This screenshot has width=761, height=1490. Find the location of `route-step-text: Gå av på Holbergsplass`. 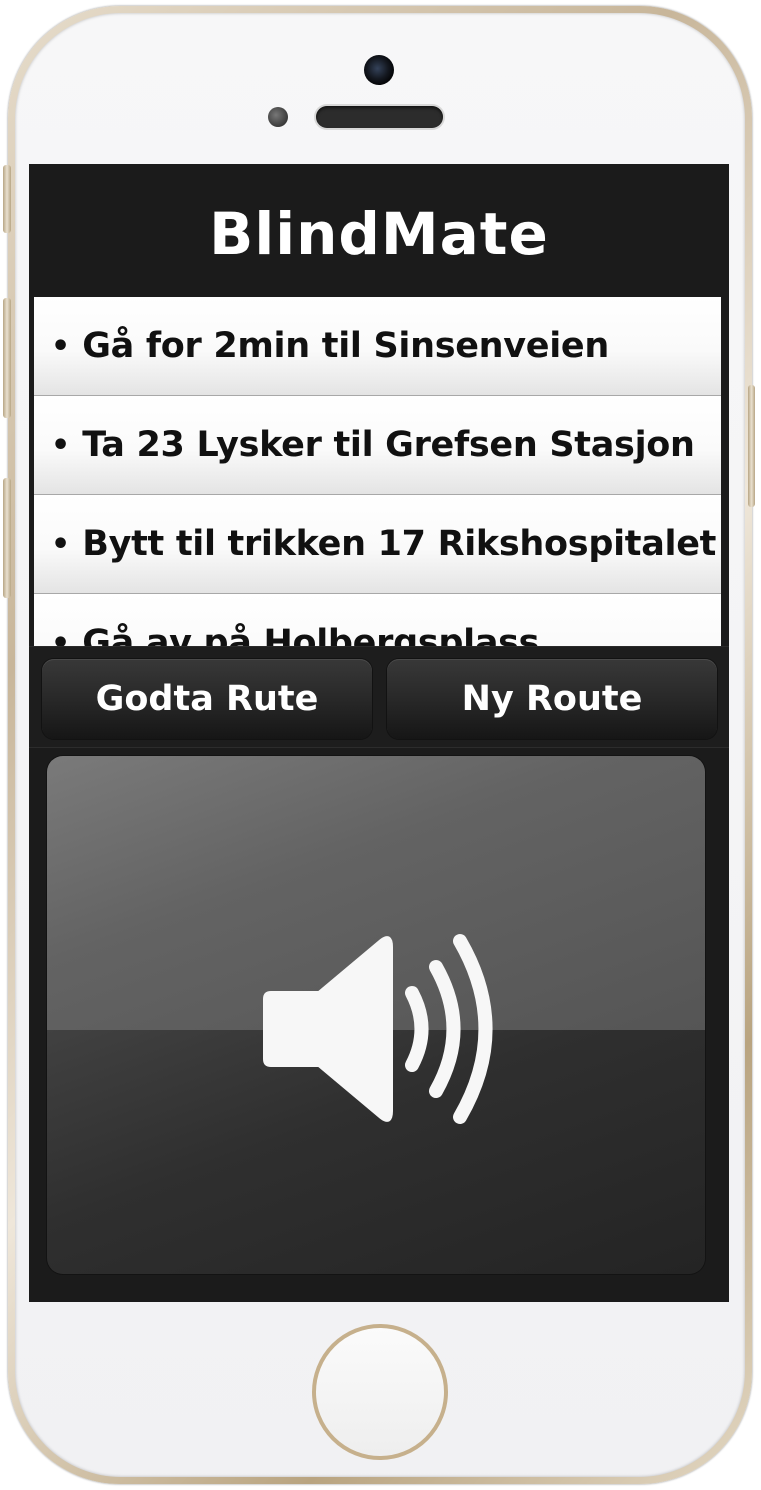

route-step-text: Gå av på Holbergsplass is located at coordinates (311, 634).